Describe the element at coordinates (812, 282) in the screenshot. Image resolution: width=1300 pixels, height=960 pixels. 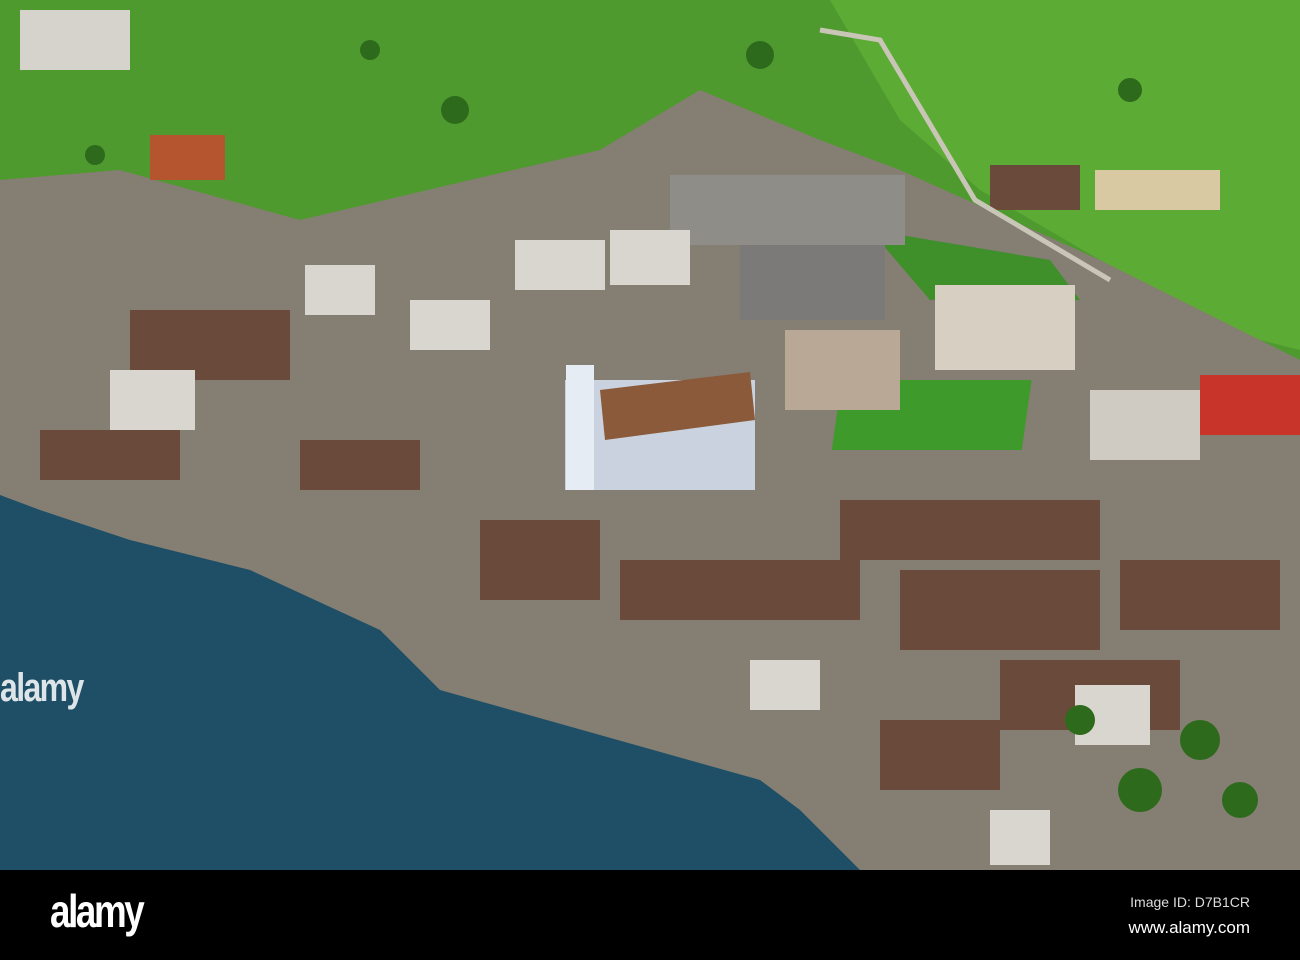
I see `school-hall` at that location.